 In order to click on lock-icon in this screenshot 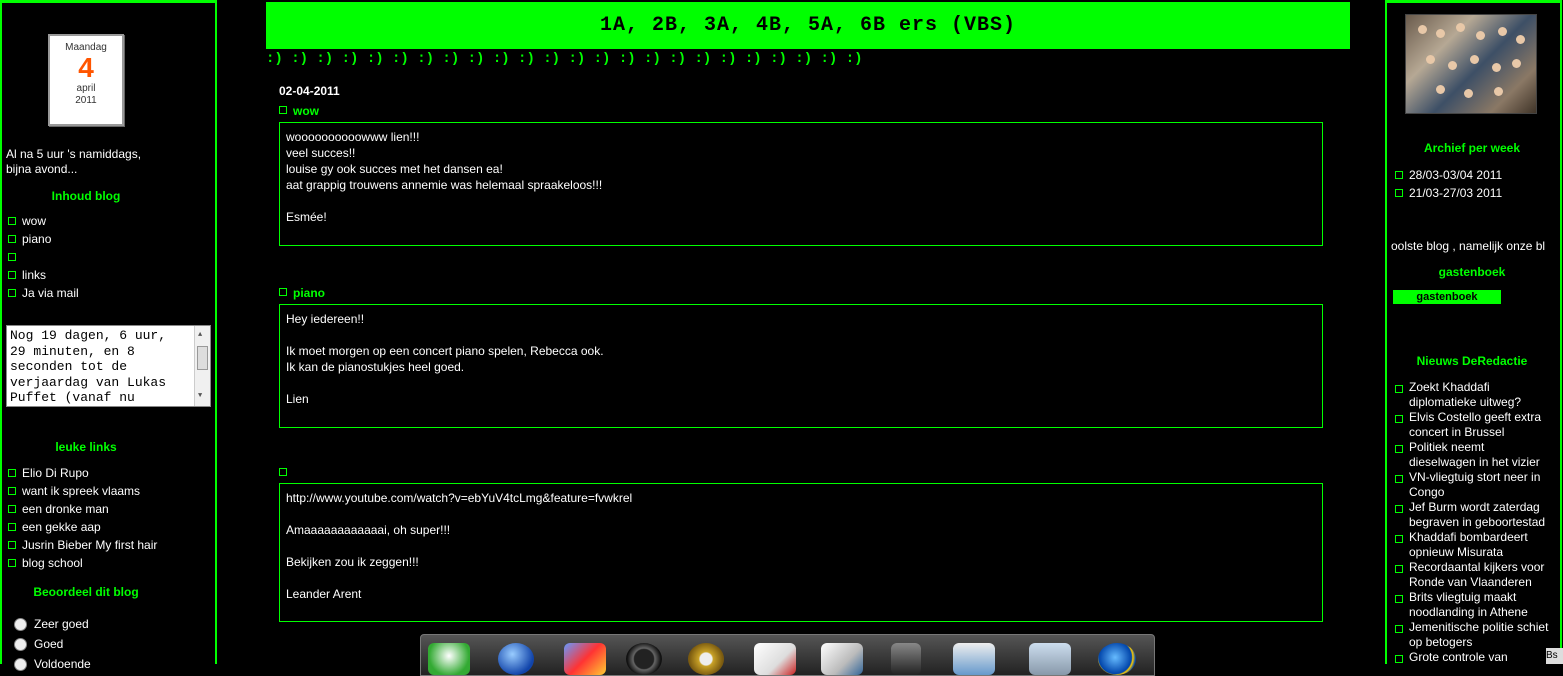, I will do `click(906, 659)`.